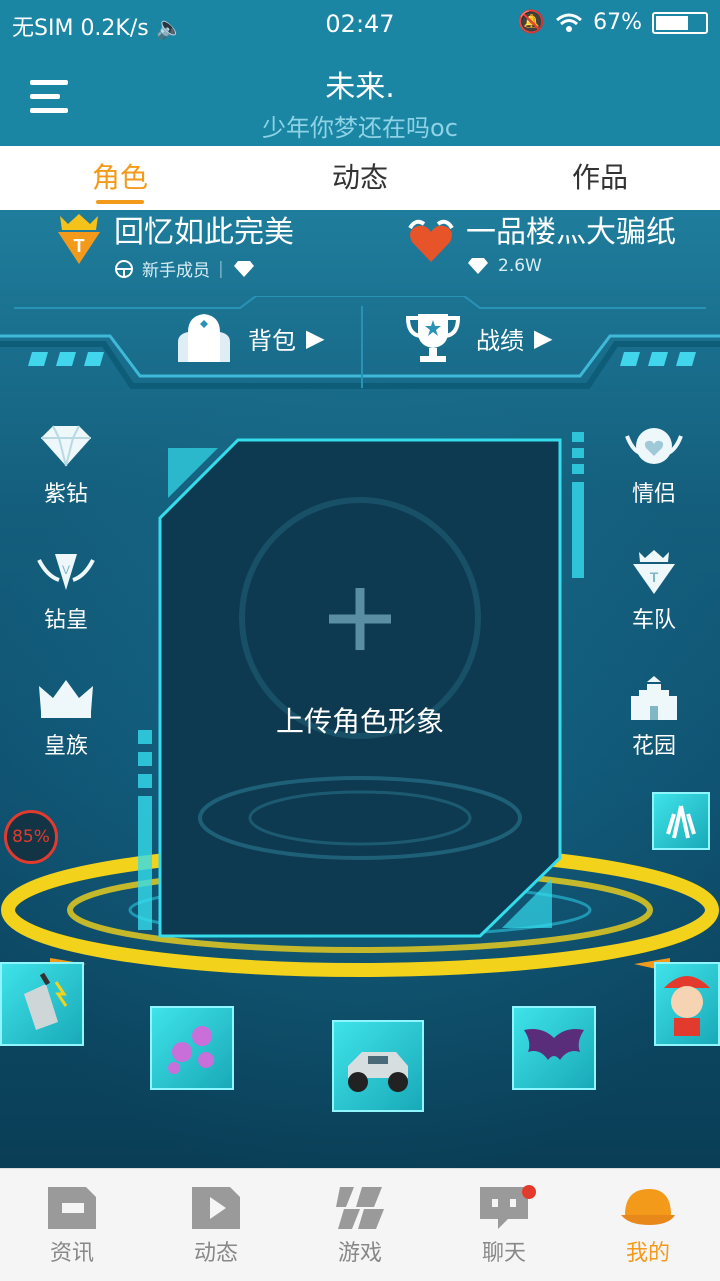  I want to click on status-right: 🔕 67%, so click(613, 22).